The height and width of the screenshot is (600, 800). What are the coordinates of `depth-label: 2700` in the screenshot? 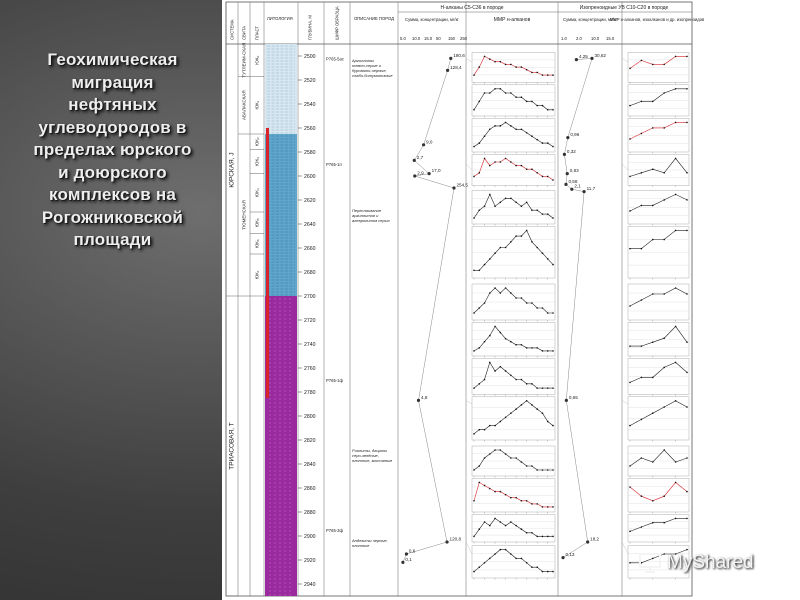 It's located at (310, 297).